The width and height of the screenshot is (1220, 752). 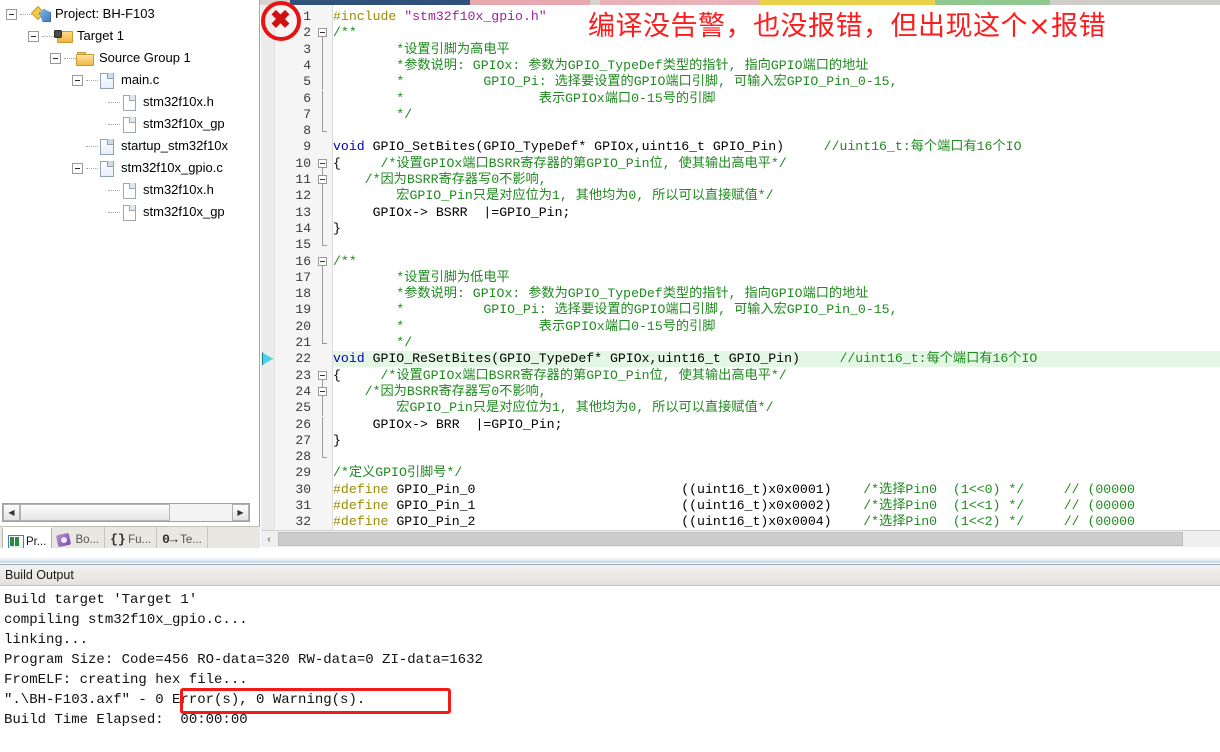 I want to click on editor-fold-column, so click(x=324, y=267).